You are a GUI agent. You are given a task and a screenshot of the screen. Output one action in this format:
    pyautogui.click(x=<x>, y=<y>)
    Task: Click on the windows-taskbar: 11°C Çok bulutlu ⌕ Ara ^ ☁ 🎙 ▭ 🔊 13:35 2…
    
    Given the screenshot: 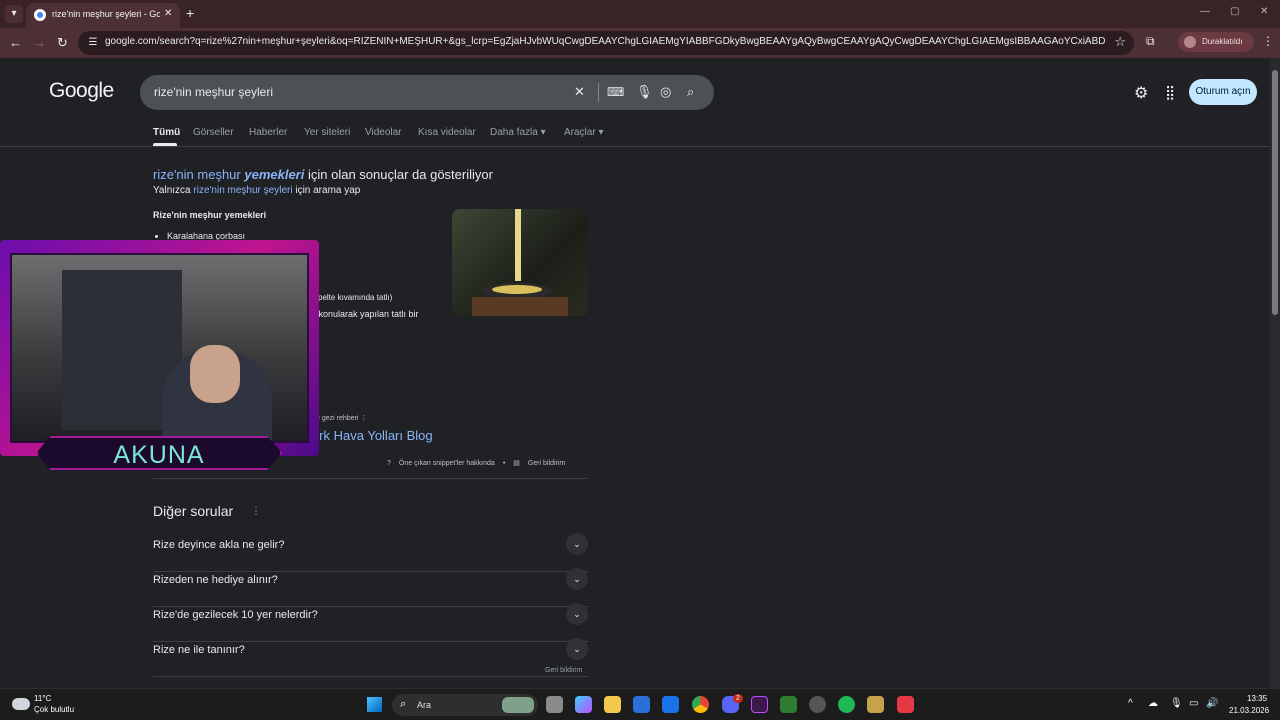 What is the action you would take?
    pyautogui.click(x=640, y=704)
    